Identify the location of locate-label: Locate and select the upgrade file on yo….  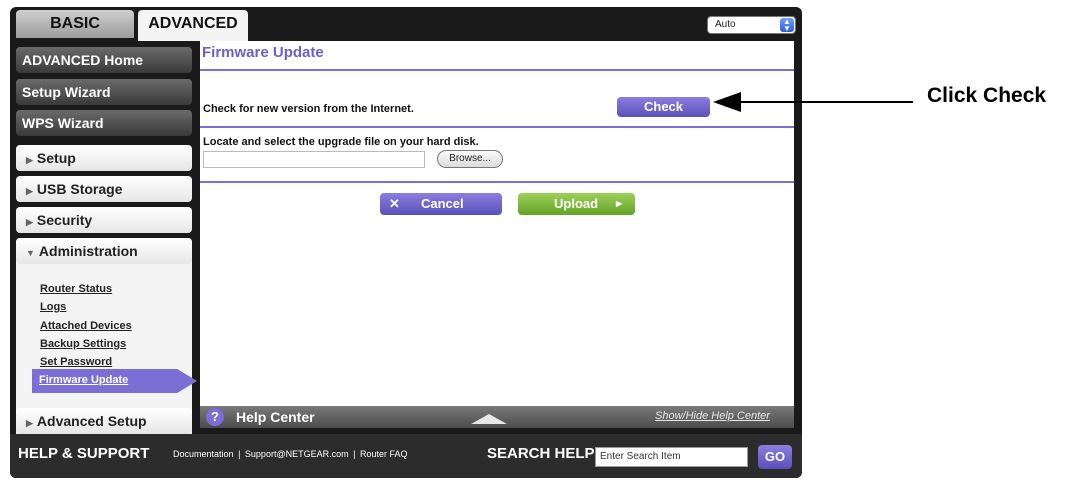
(341, 142).